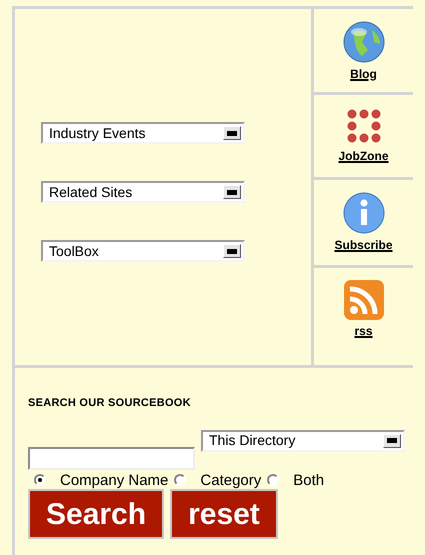 This screenshot has width=425, height=555. What do you see at coordinates (363, 300) in the screenshot?
I see `rss-icon` at bounding box center [363, 300].